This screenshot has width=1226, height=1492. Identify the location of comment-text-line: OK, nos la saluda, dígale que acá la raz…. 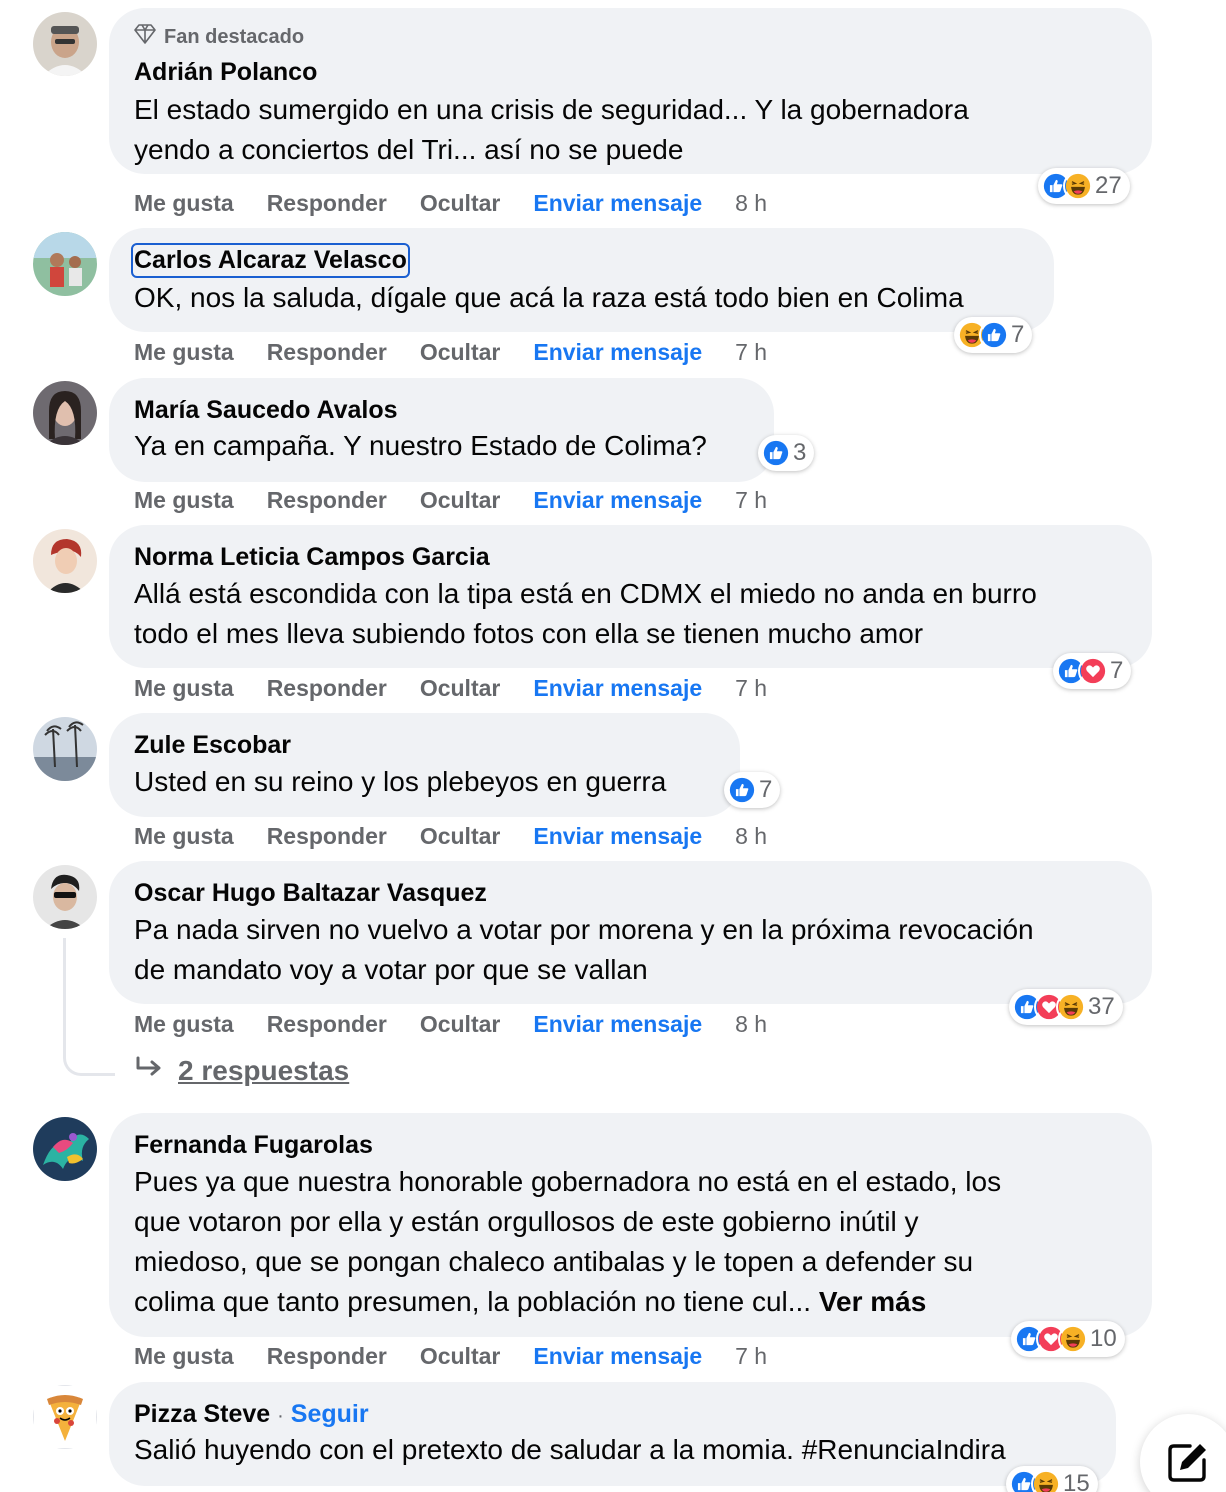
(549, 297).